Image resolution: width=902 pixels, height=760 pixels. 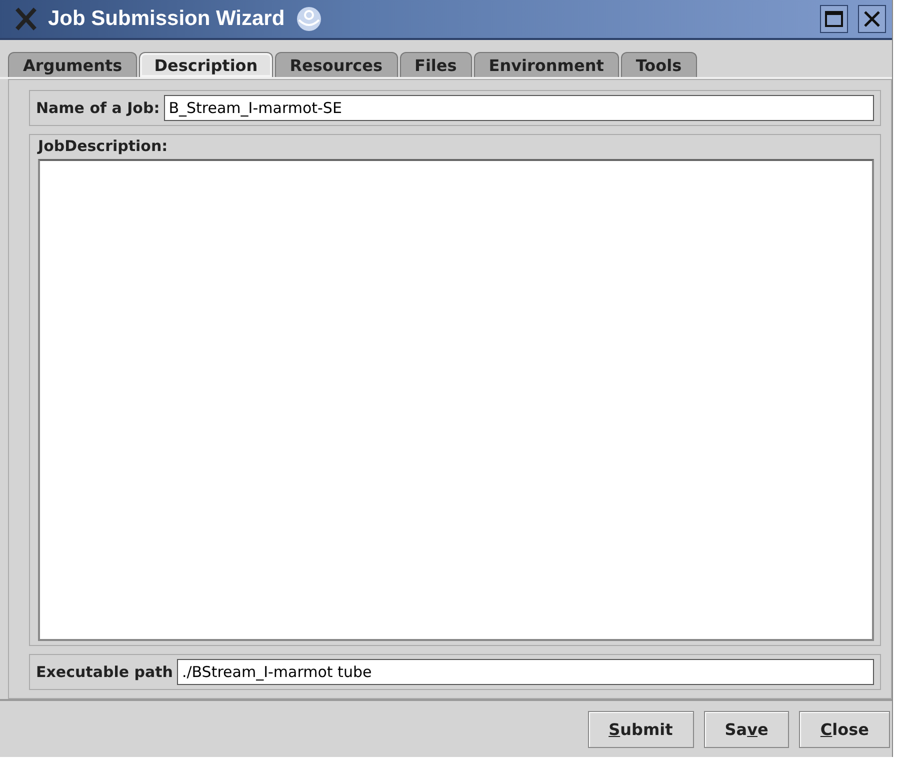 I want to click on field-label: Executable path, so click(x=104, y=672).